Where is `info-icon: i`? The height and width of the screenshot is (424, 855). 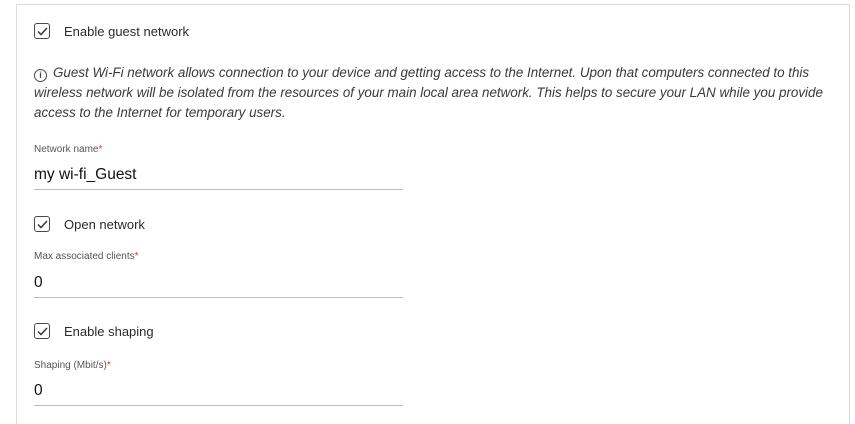 info-icon: i is located at coordinates (40, 75).